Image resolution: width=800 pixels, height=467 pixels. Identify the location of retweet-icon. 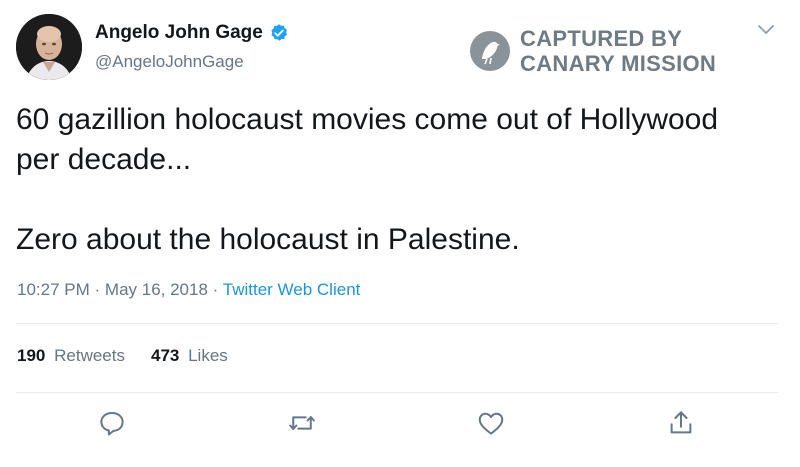
(302, 423).